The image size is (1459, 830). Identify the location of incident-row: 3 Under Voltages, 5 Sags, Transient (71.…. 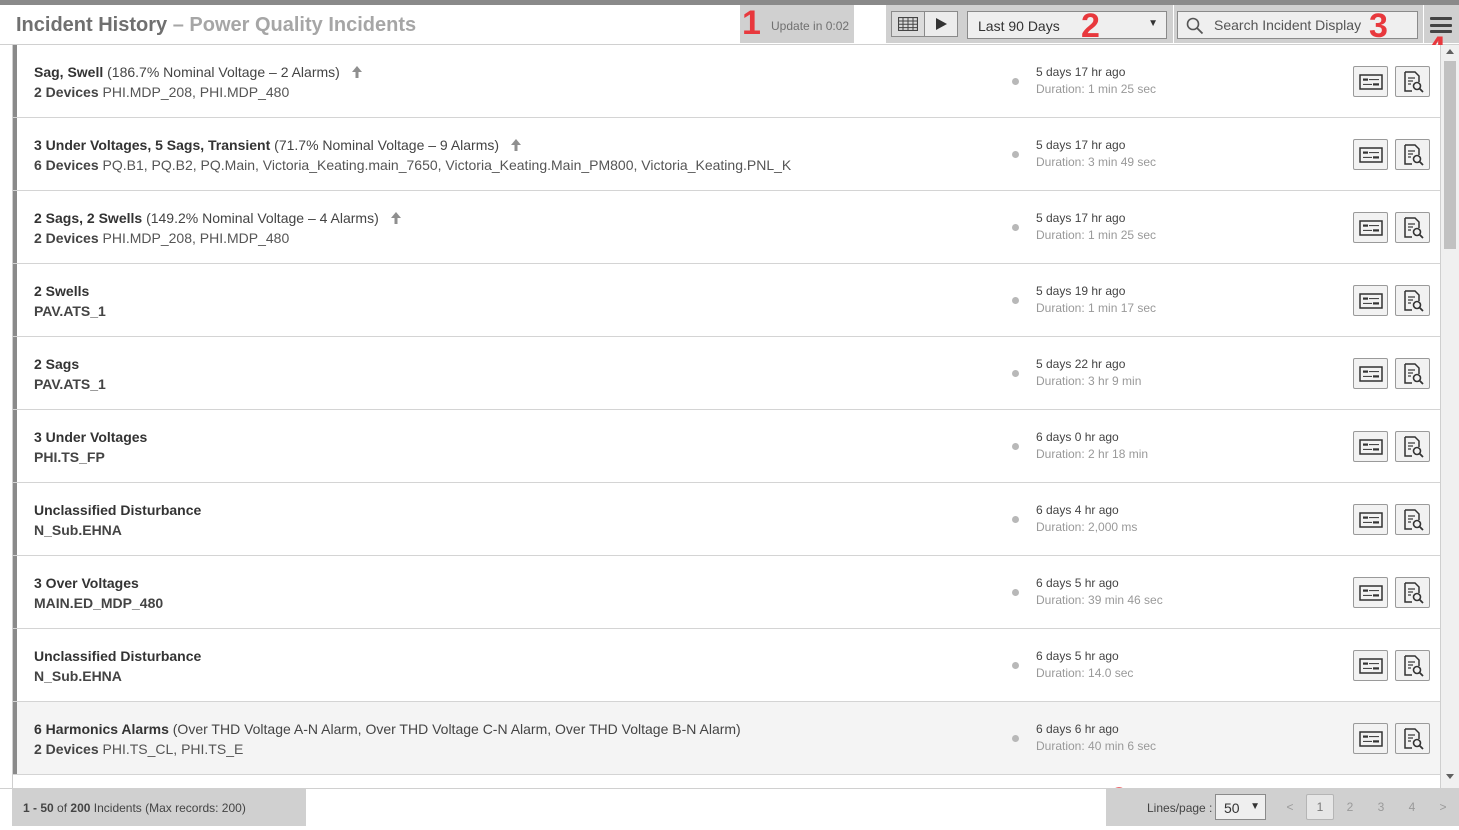
(726, 154).